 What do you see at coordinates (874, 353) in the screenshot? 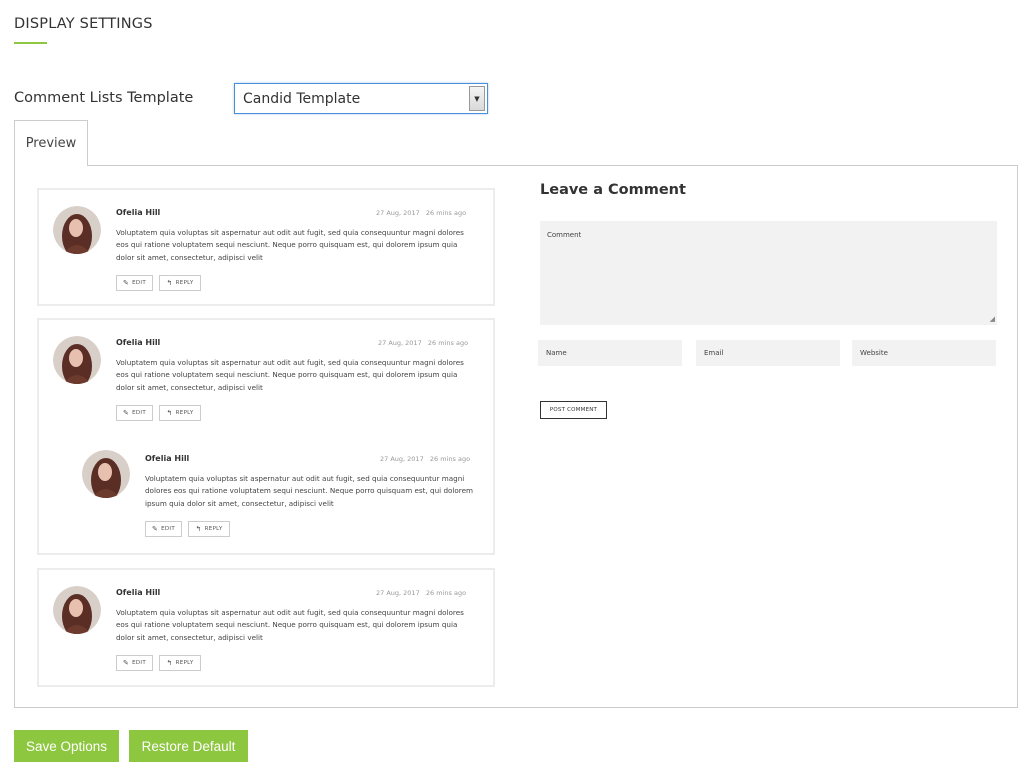
I see `website-placeholder: Website` at bounding box center [874, 353].